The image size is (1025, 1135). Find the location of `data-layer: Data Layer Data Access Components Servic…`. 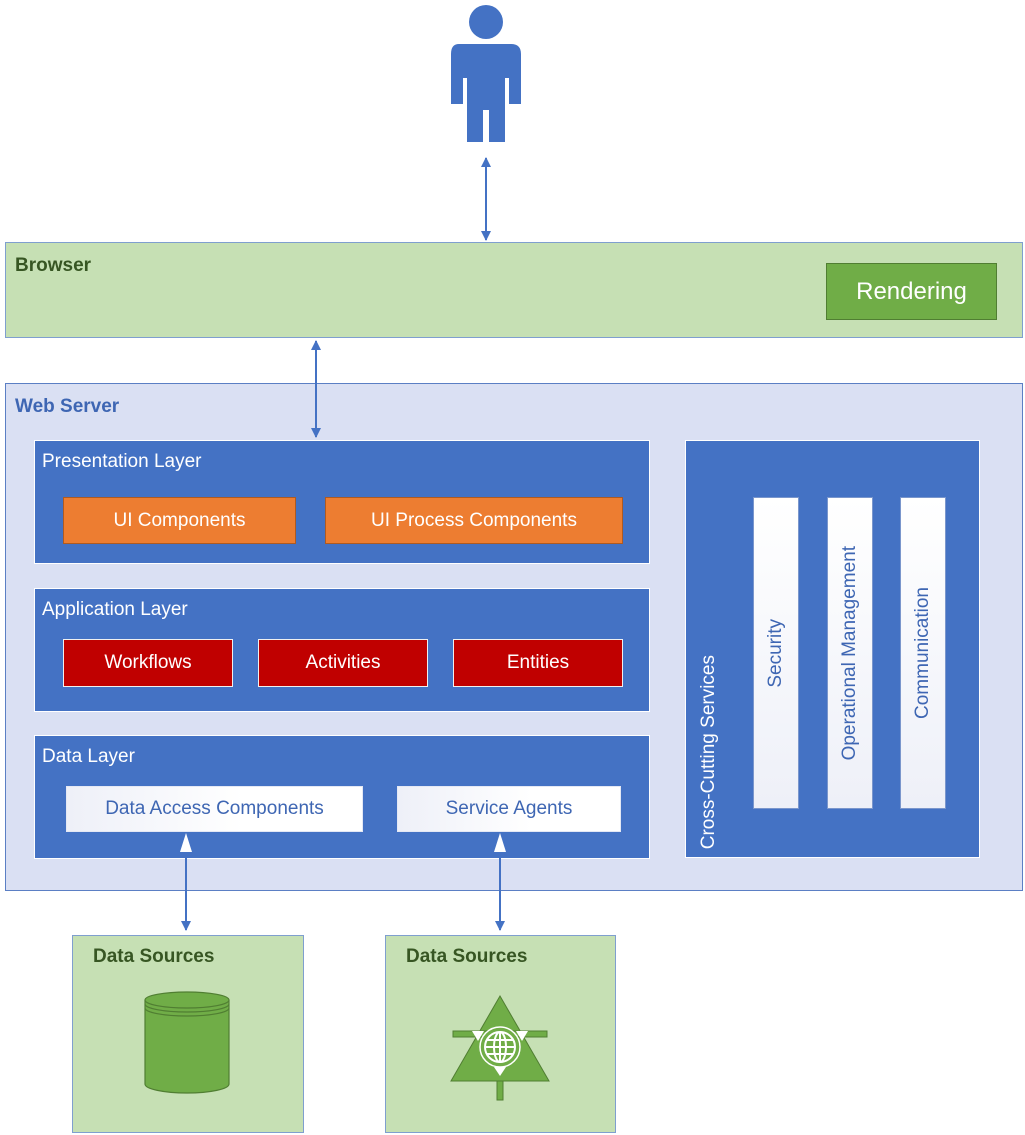

data-layer: Data Layer Data Access Components Servic… is located at coordinates (342, 797).